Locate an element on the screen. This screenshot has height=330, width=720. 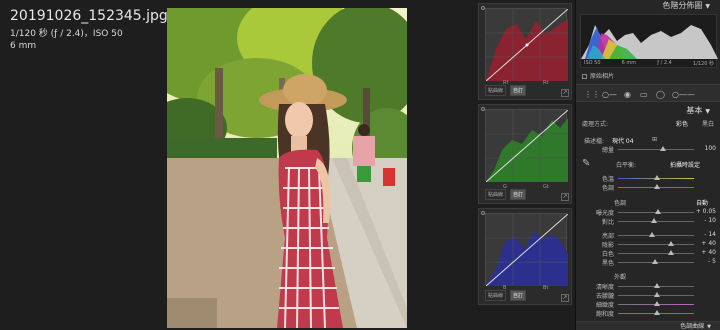
texture-label: 清晰度 is located at coordinates (604, 287).